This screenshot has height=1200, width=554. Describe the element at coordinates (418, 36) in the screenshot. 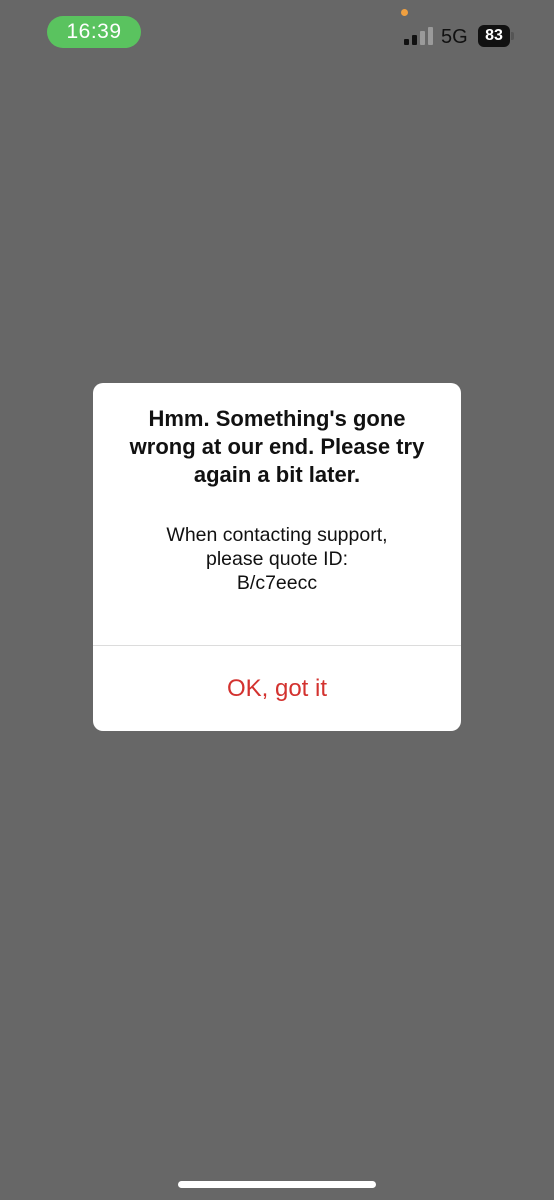

I see `cellular-signal-icon` at that location.